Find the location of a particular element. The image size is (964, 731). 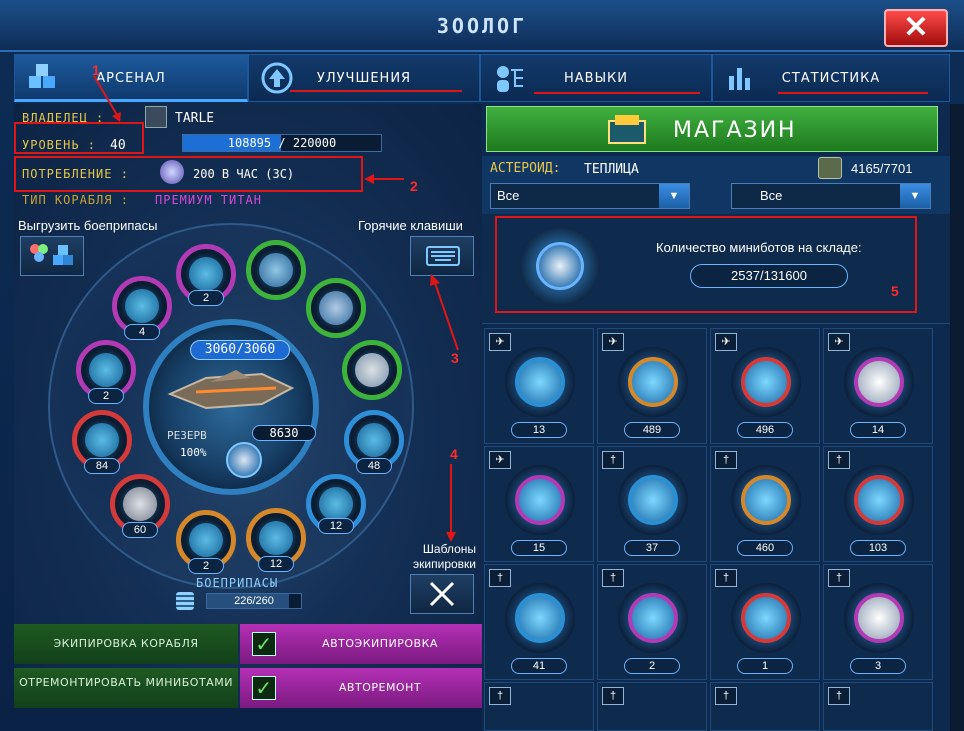

item-cell: ✈ 489 is located at coordinates (652, 386).